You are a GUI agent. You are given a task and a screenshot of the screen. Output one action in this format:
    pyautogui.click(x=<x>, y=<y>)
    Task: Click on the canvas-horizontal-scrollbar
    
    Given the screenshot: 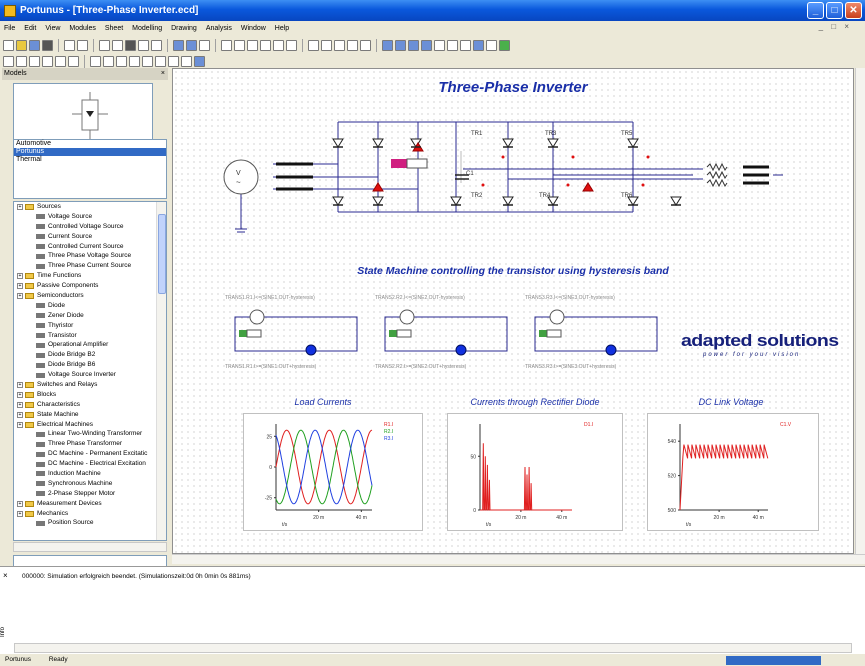 What is the action you would take?
    pyautogui.click(x=518, y=559)
    